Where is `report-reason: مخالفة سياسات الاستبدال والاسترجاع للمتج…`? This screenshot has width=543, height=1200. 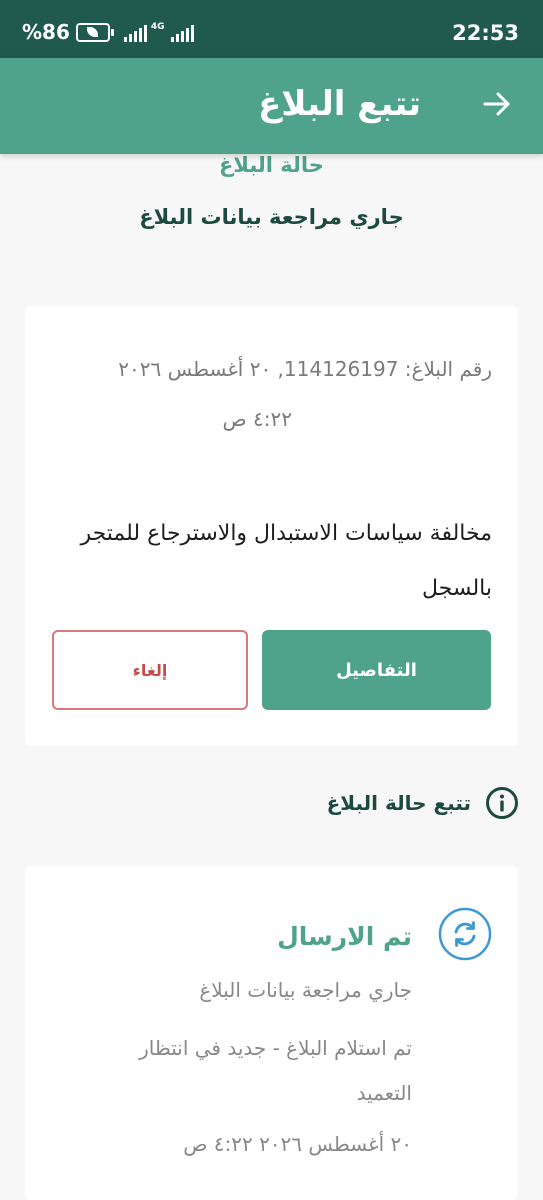 report-reason: مخالفة سياسات الاستبدال والاسترجاع للمتج… is located at coordinates (269, 561).